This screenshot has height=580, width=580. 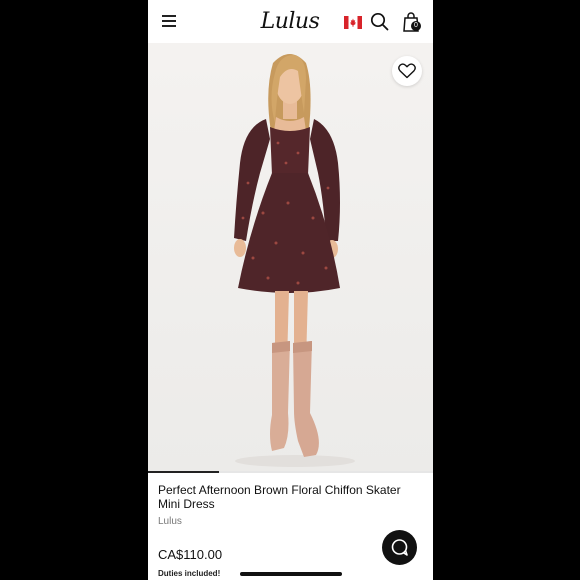 I want to click on lulus-logo: Lulus, so click(x=290, y=22).